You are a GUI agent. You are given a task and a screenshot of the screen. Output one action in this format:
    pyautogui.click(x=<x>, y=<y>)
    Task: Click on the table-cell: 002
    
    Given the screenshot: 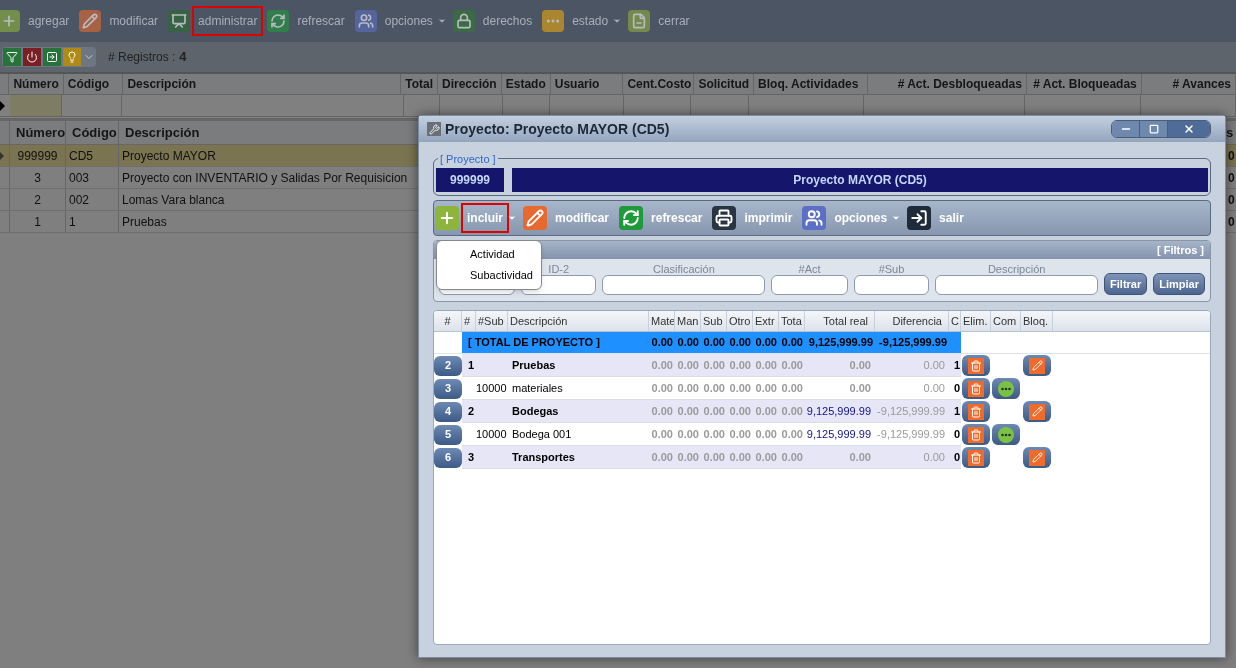 What is the action you would take?
    pyautogui.click(x=92, y=199)
    